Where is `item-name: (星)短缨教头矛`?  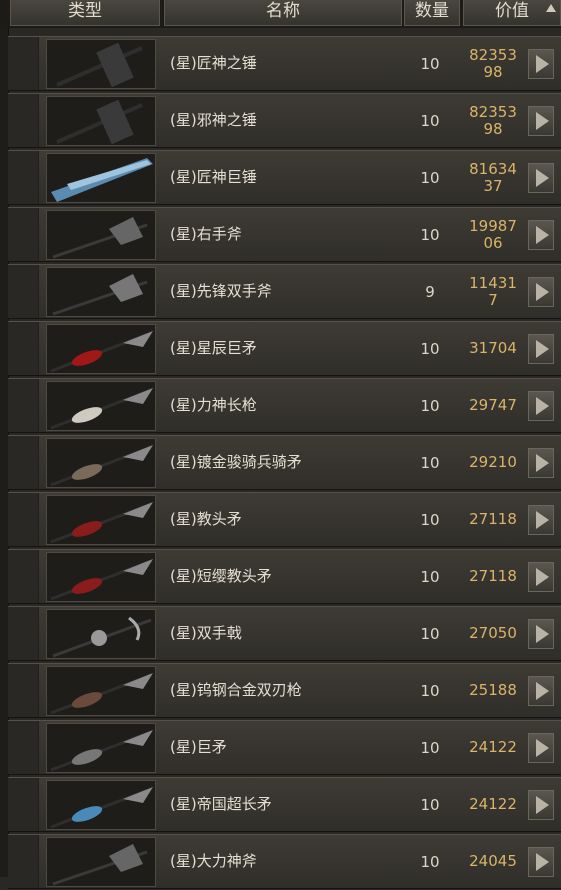
item-name: (星)短缨教头矛 is located at coordinates (221, 576).